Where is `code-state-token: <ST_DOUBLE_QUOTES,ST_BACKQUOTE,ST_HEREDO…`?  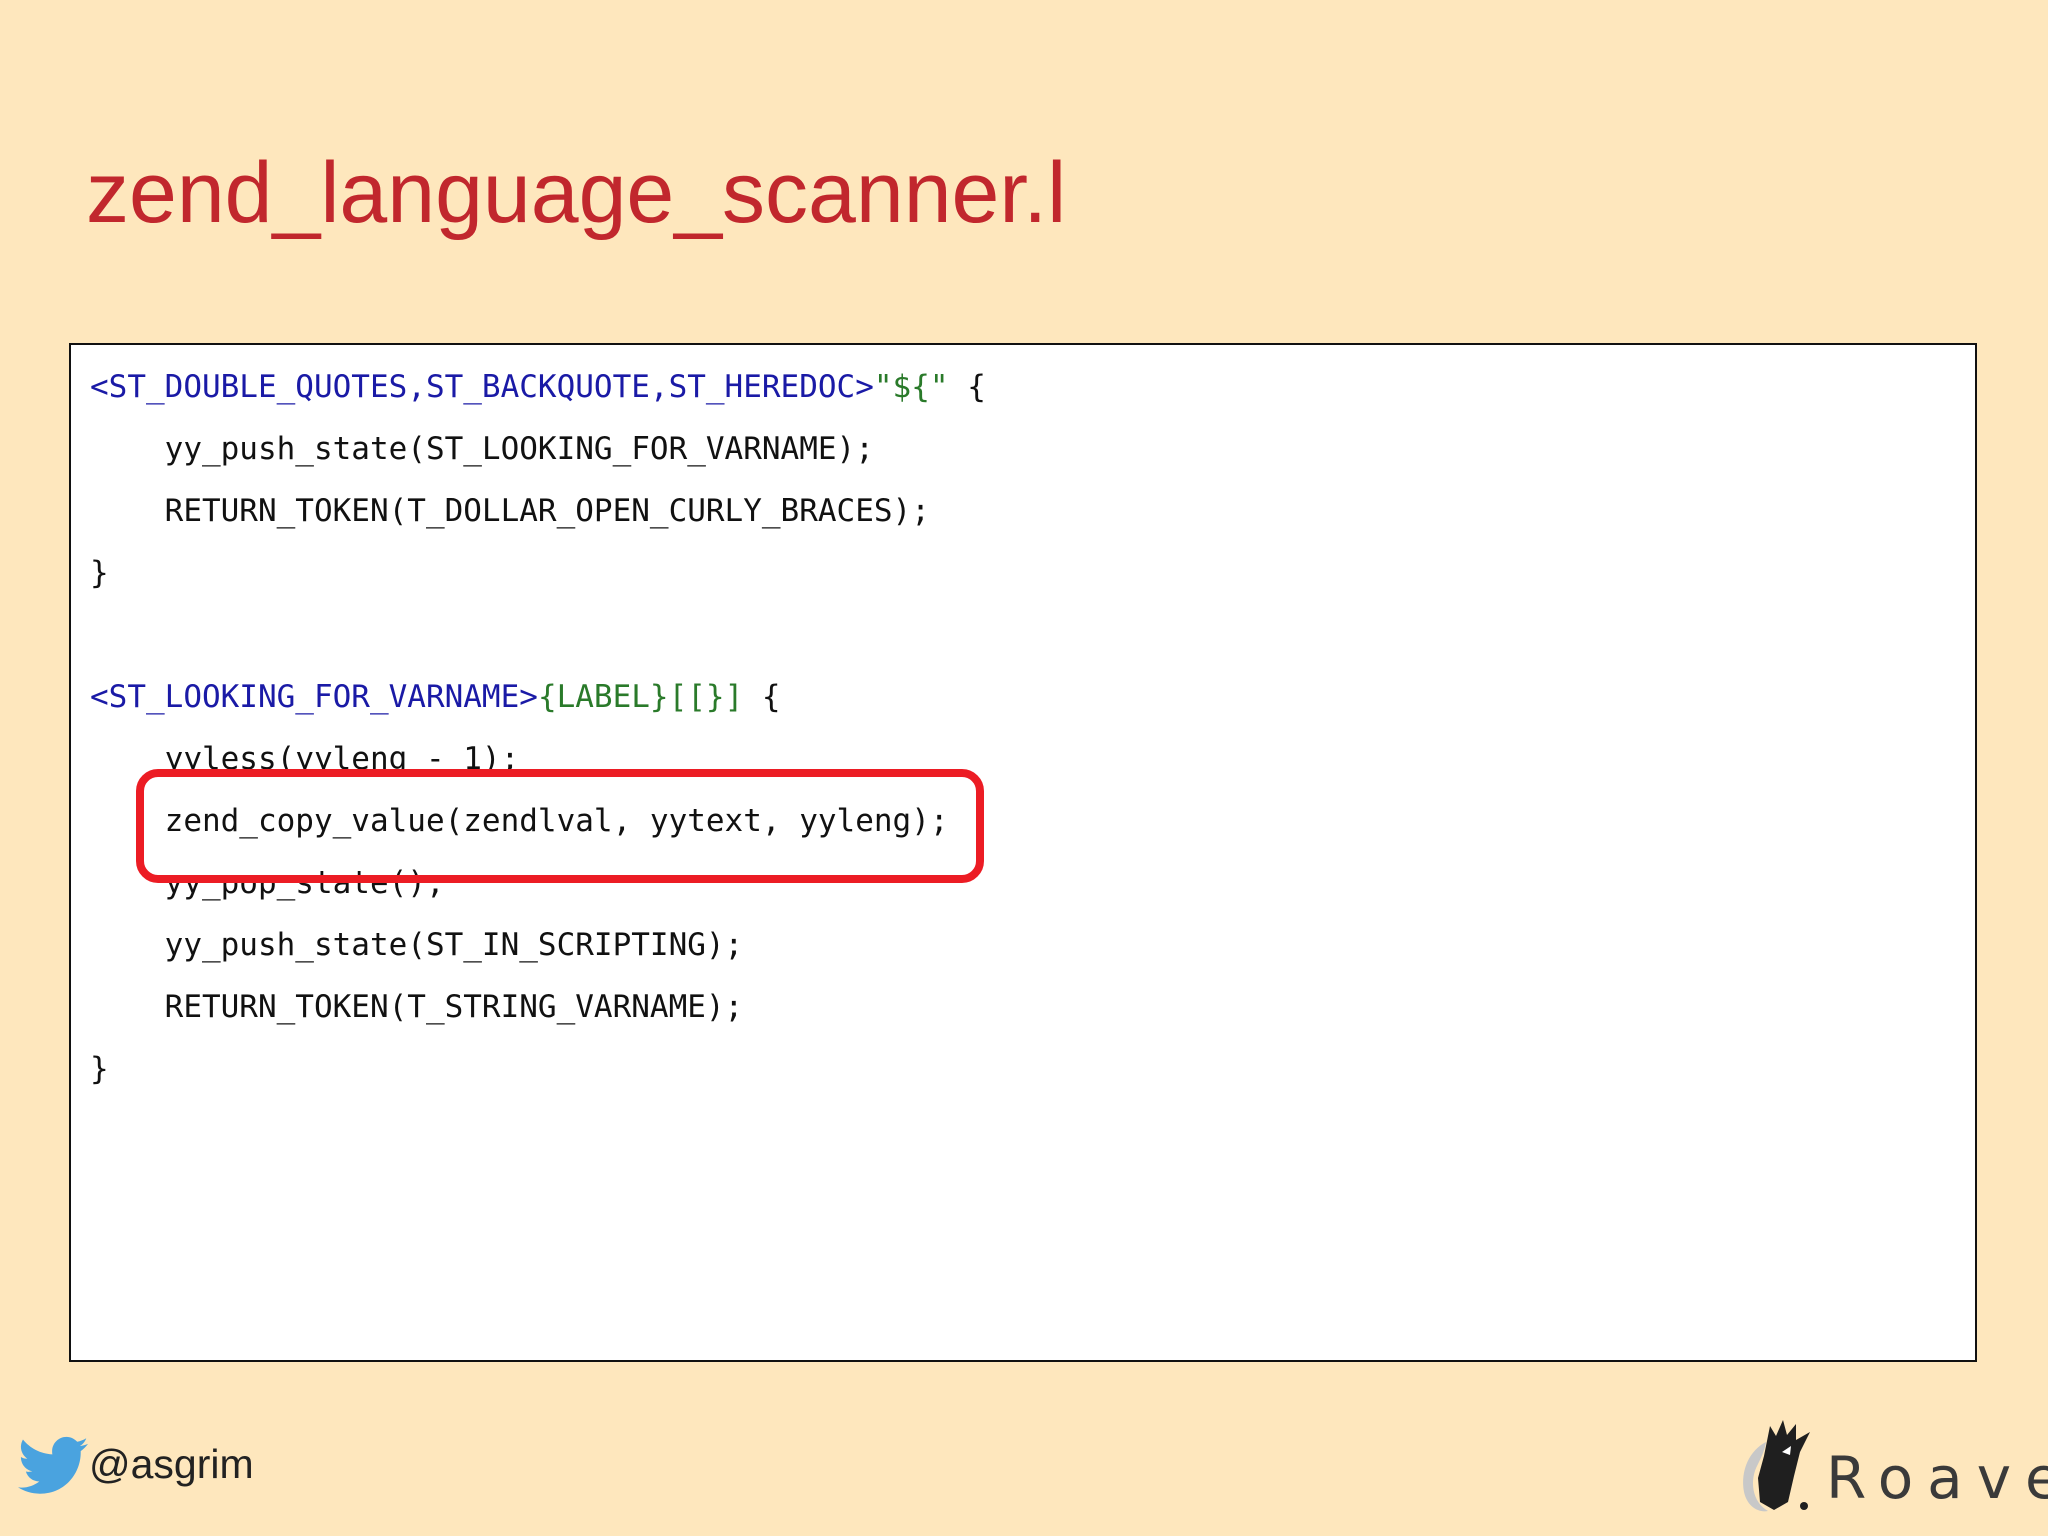
code-state-token: <ST_DOUBLE_QUOTES,ST_BACKQUOTE,ST_HEREDO… is located at coordinates (482, 387).